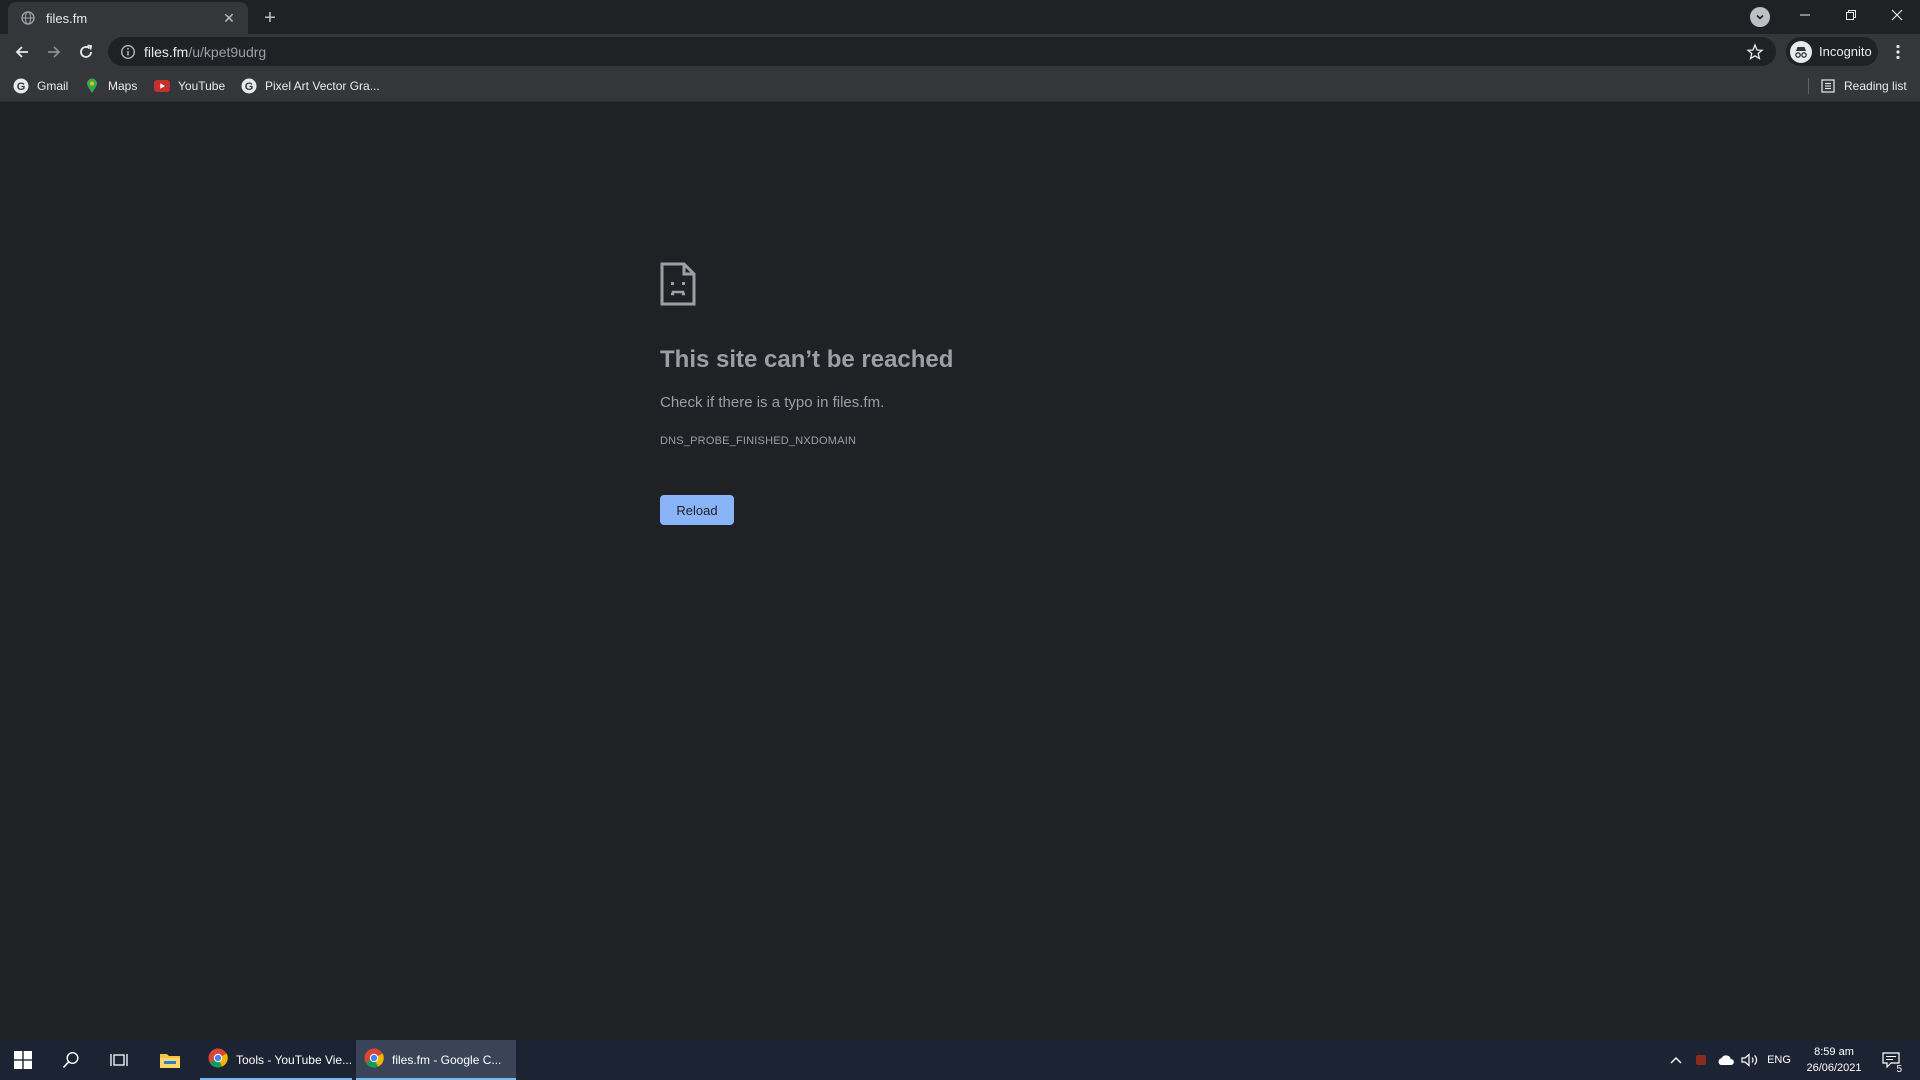 The height and width of the screenshot is (1080, 1920). I want to click on task-view-icon, so click(119, 1060).